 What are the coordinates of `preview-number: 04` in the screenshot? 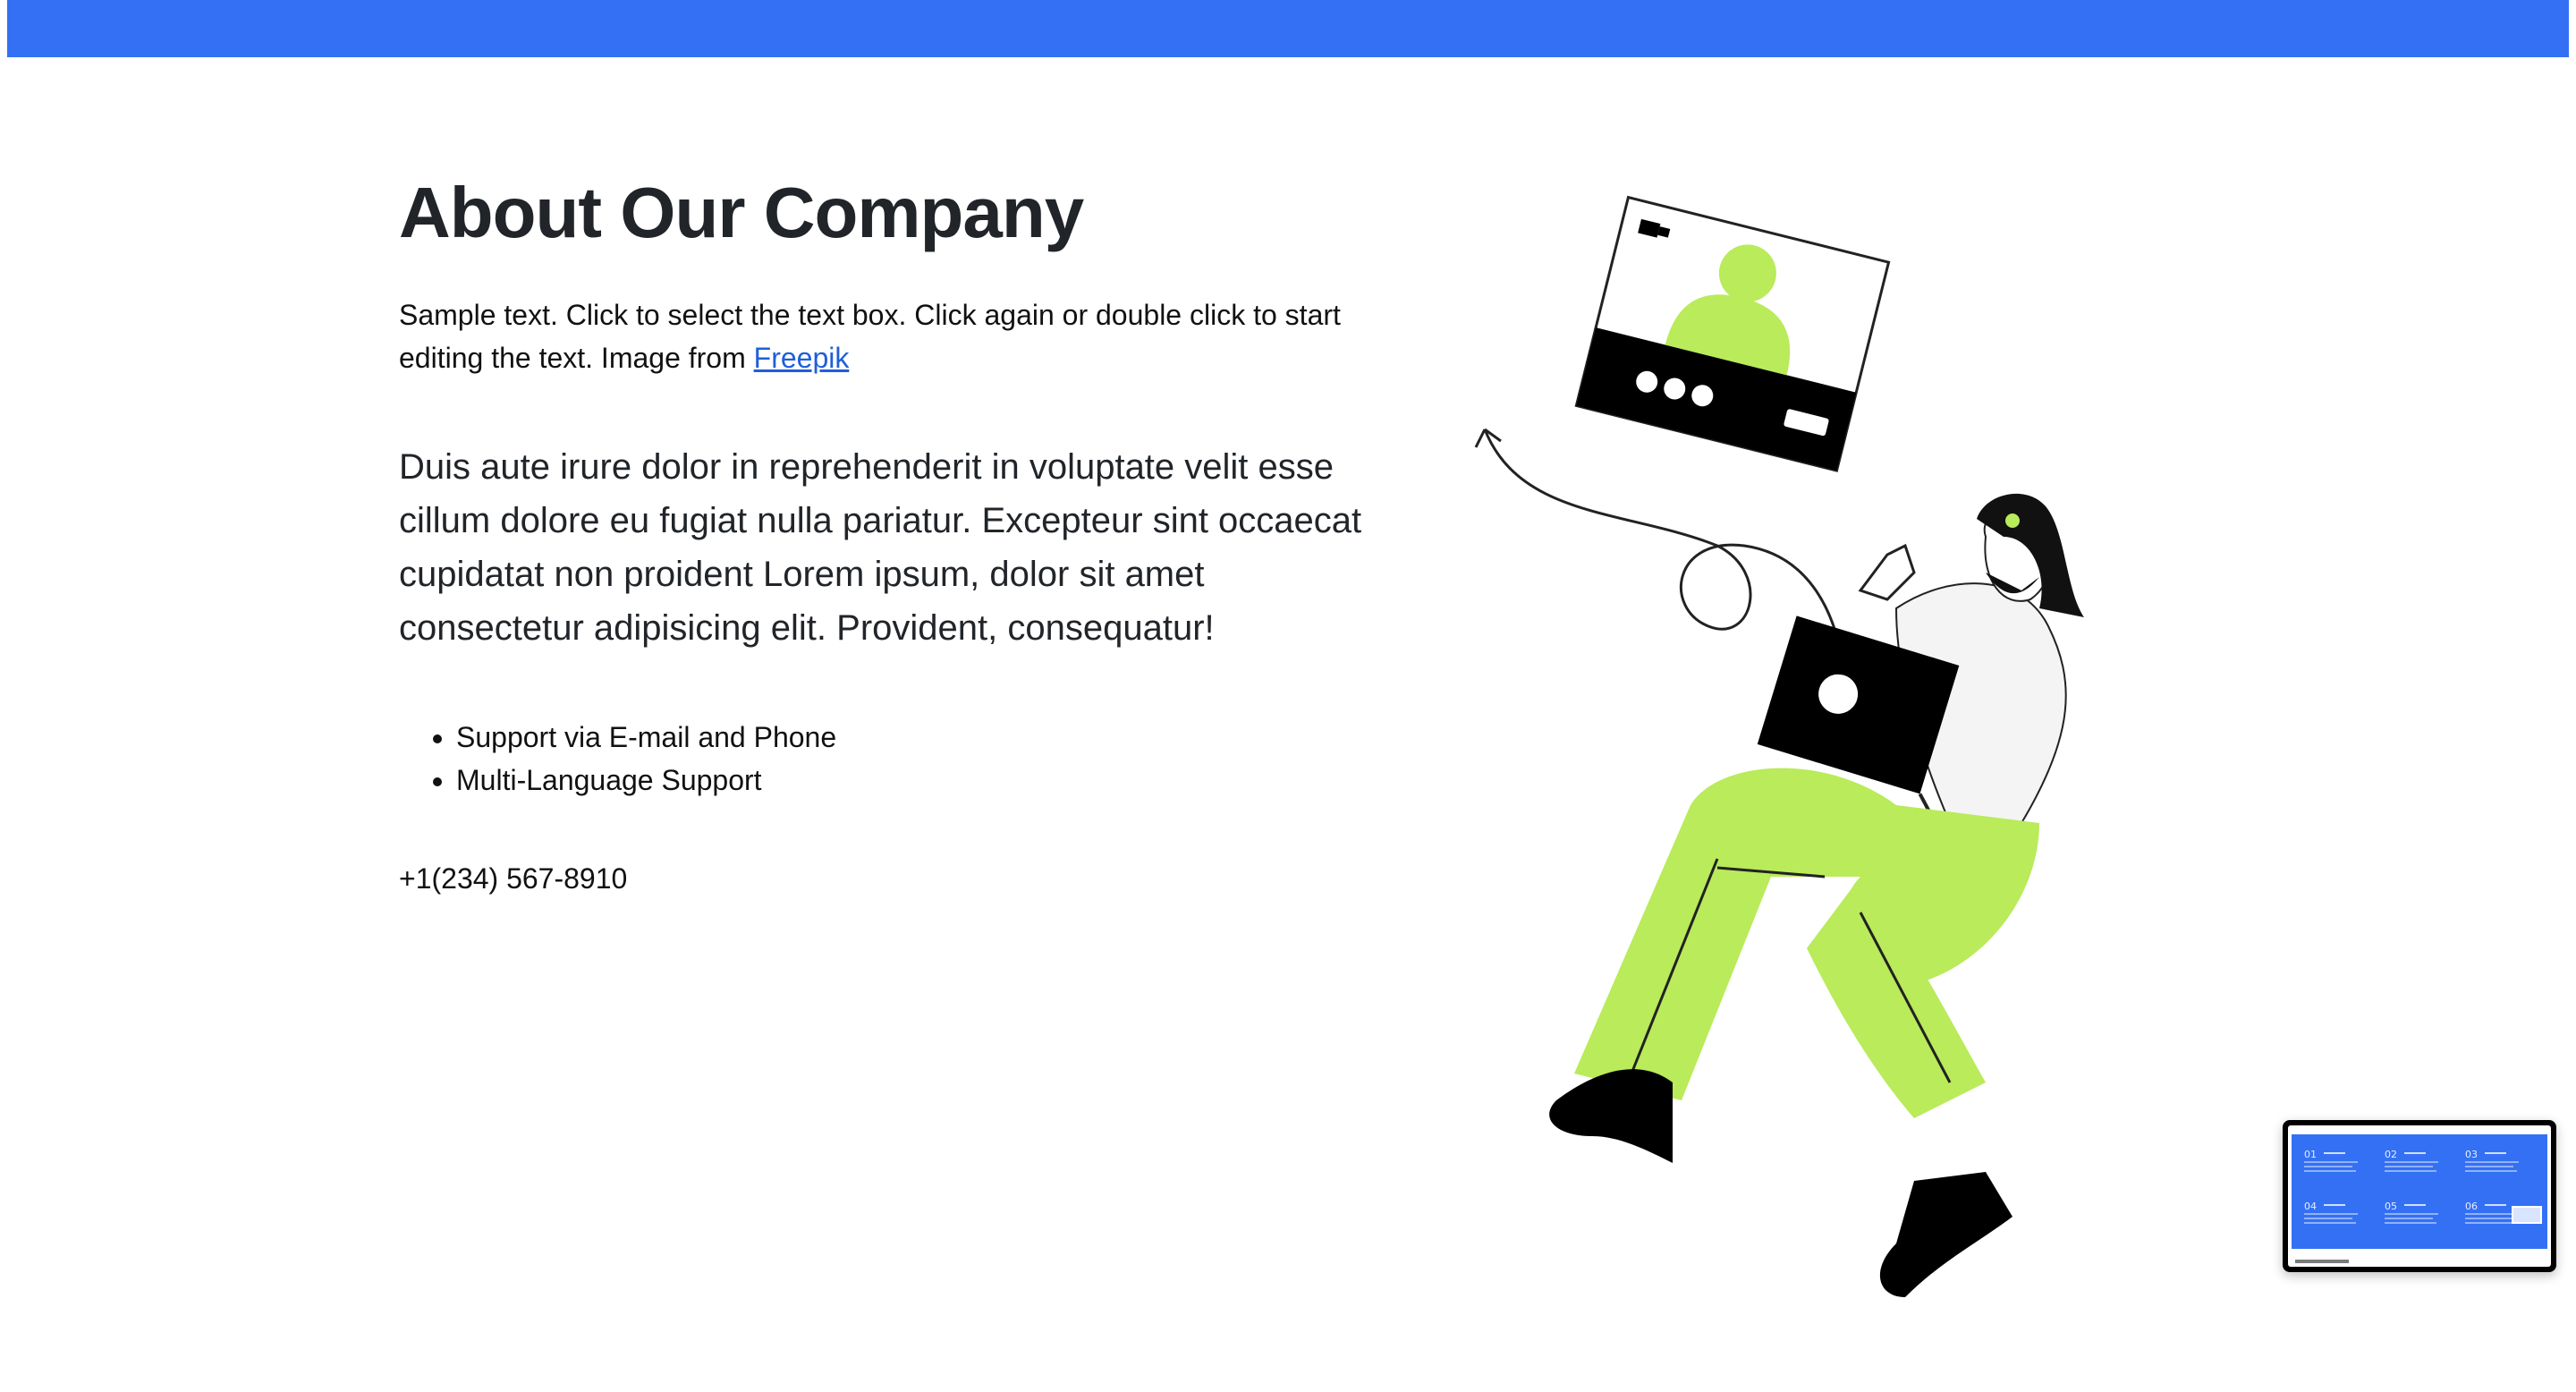 It's located at (2310, 1206).